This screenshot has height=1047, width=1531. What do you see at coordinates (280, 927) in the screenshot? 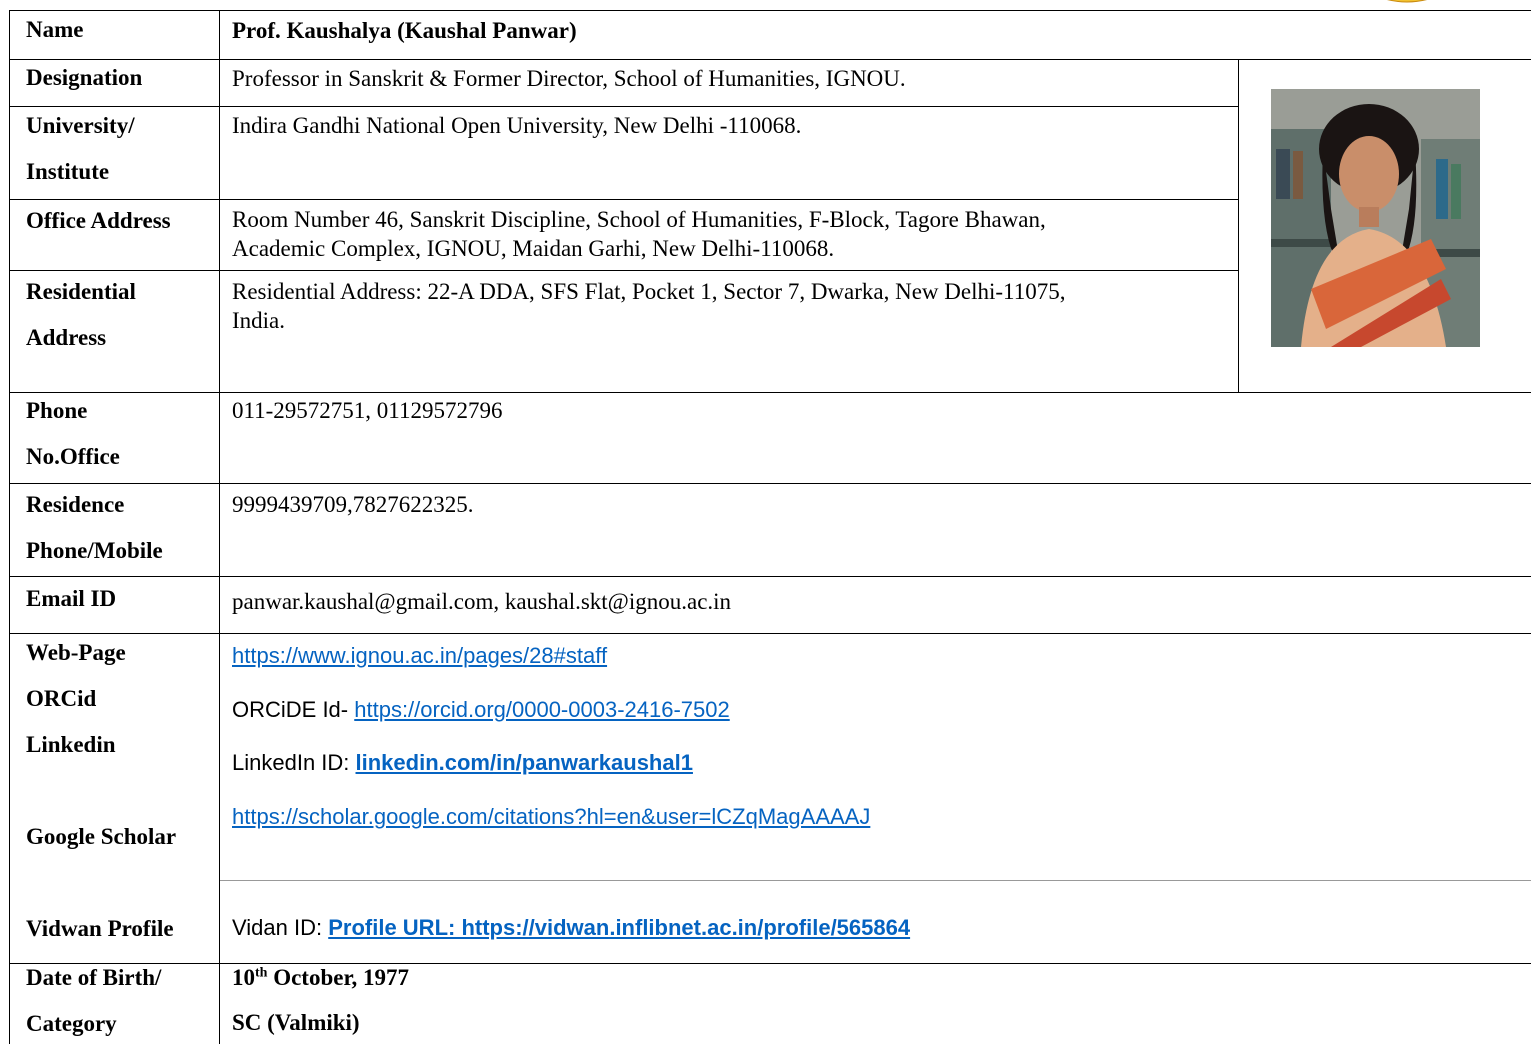
I see `vidwan-prefix: Vidan ID:` at bounding box center [280, 927].